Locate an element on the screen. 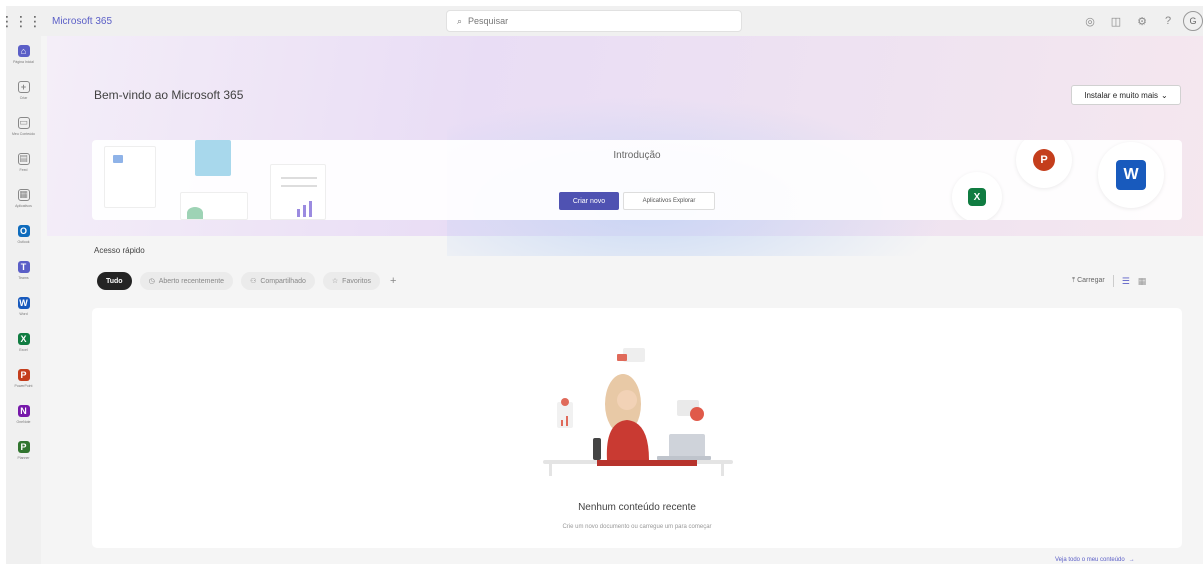 The width and height of the screenshot is (1203, 570). arrow-right-icon: → is located at coordinates (1131, 560).